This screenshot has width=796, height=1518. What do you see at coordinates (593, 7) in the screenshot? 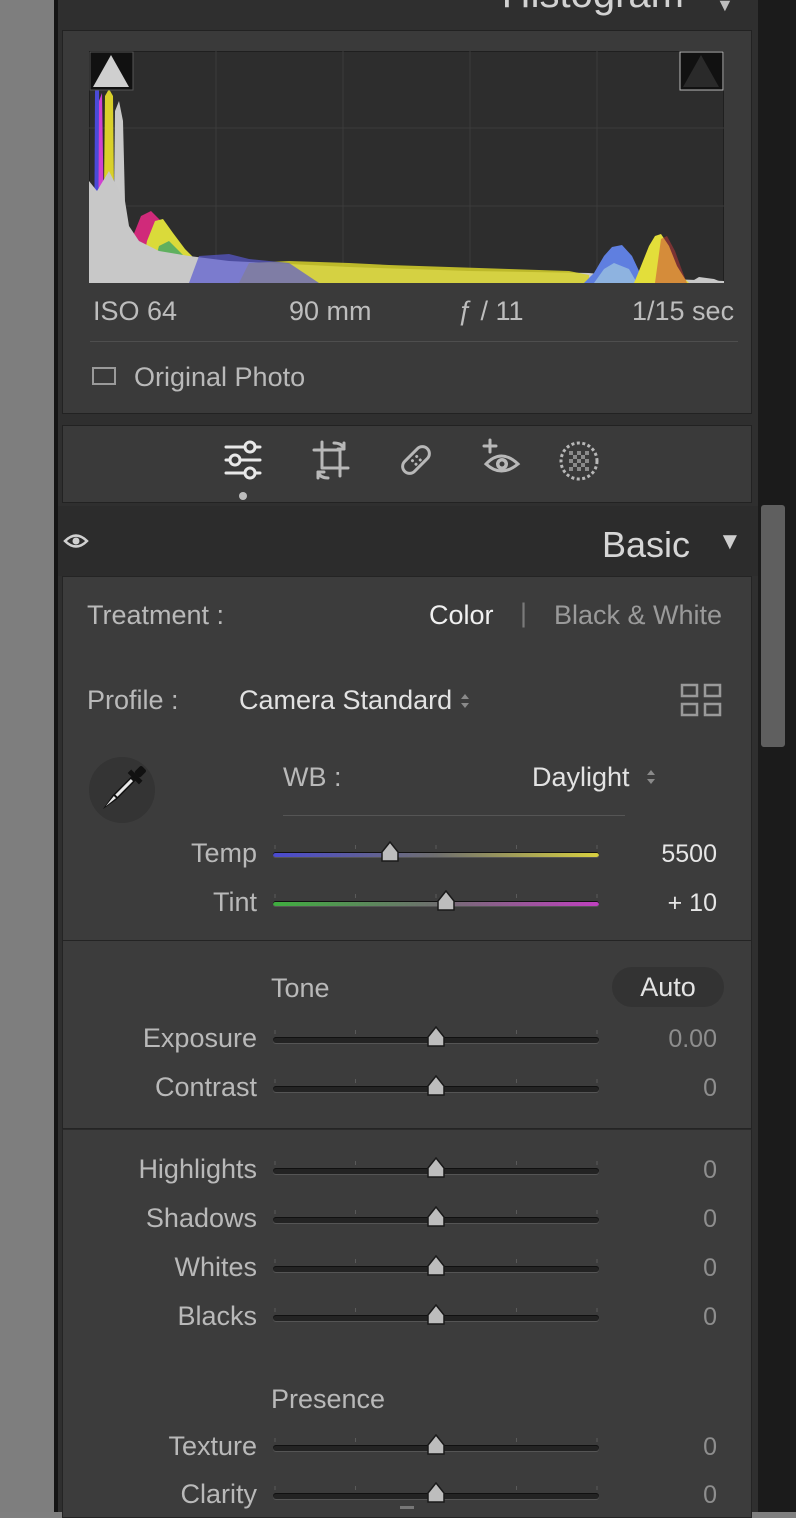
I see `histogram-title: Histogram` at bounding box center [593, 7].